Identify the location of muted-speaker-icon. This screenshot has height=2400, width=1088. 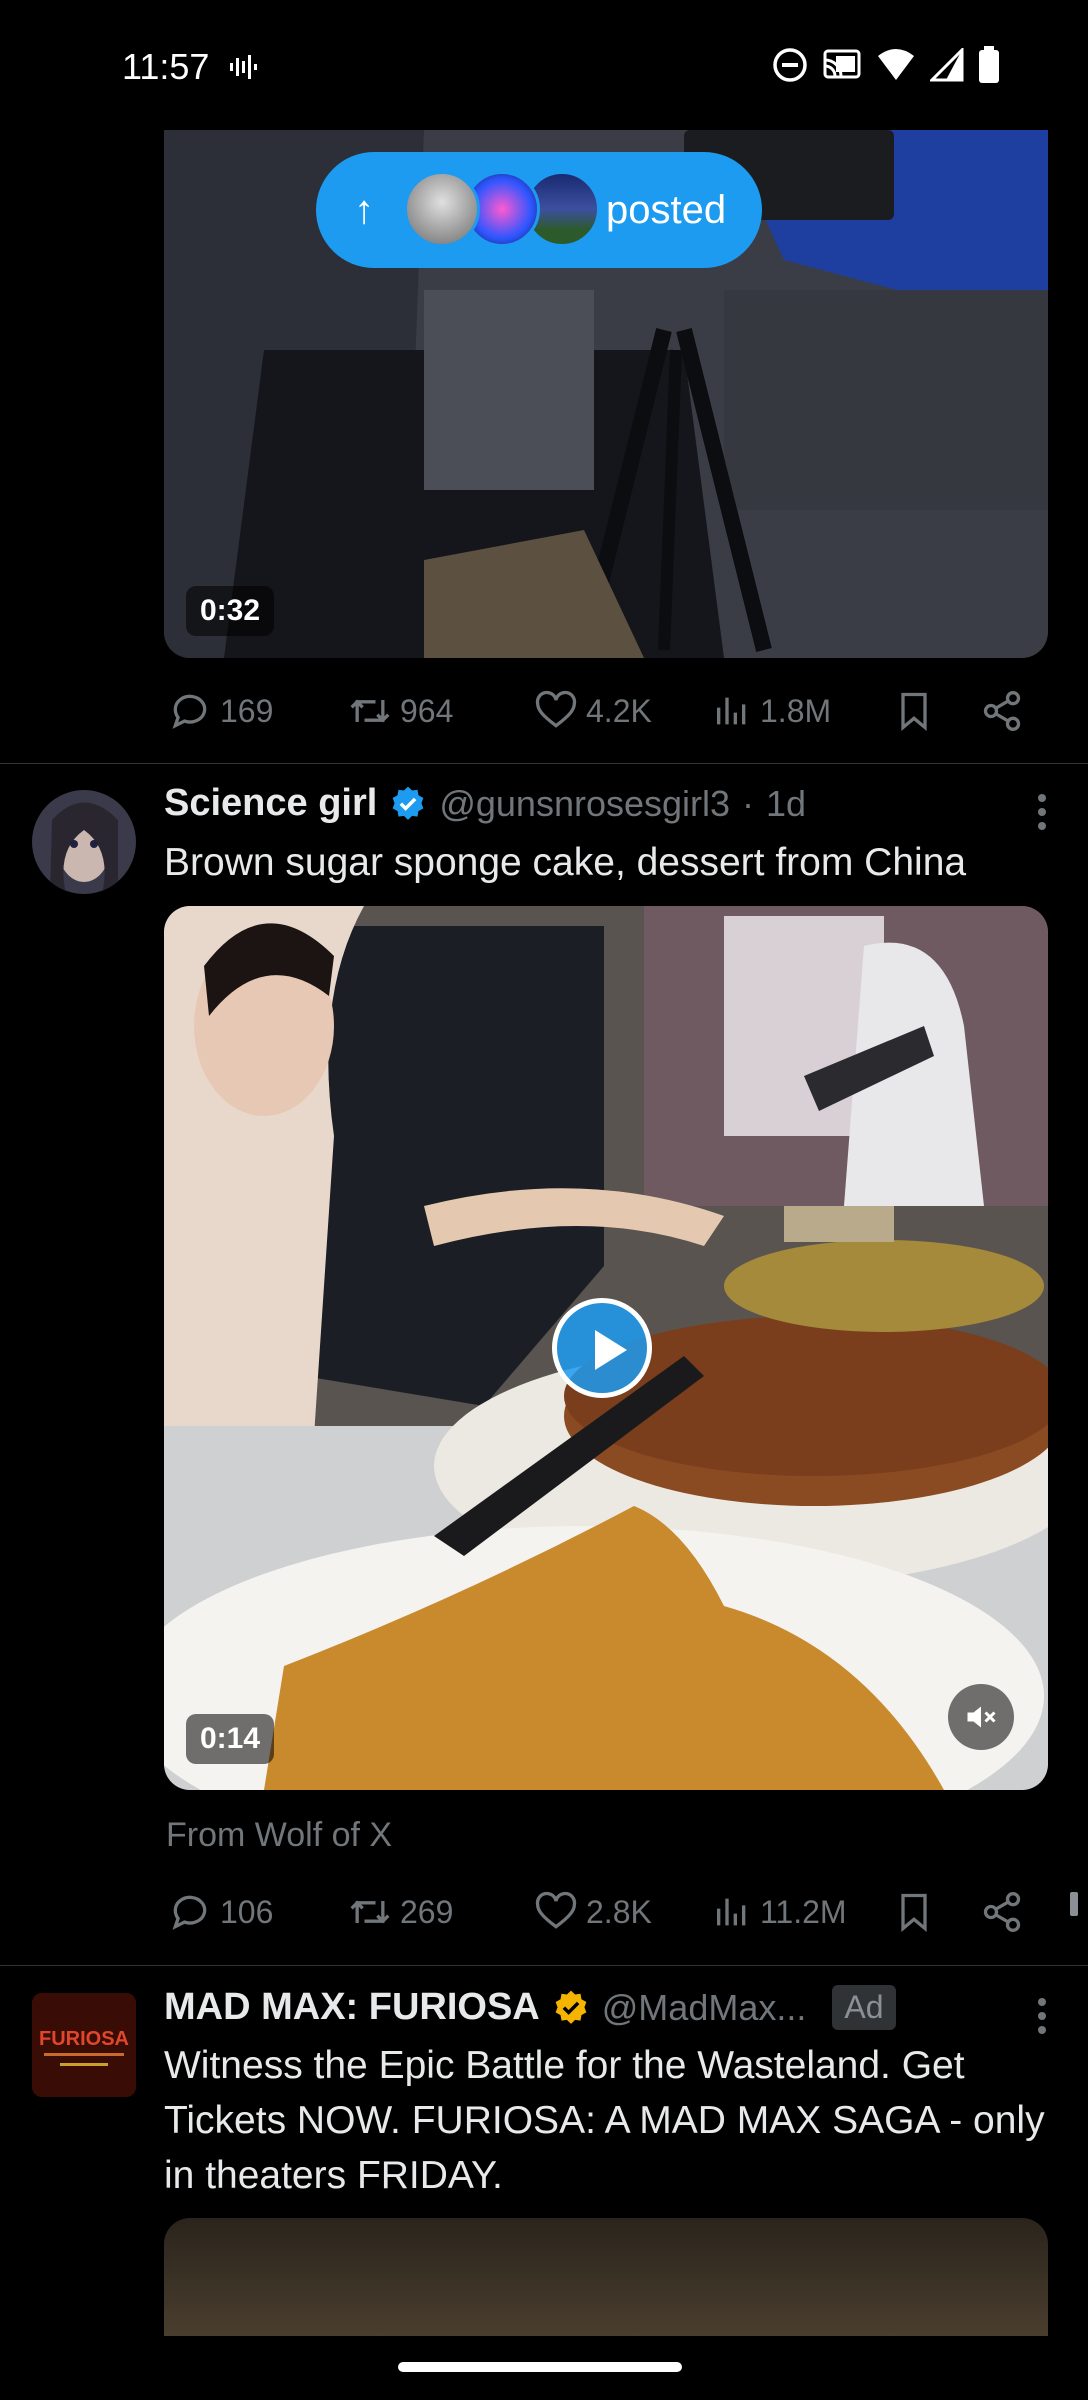
(981, 1717).